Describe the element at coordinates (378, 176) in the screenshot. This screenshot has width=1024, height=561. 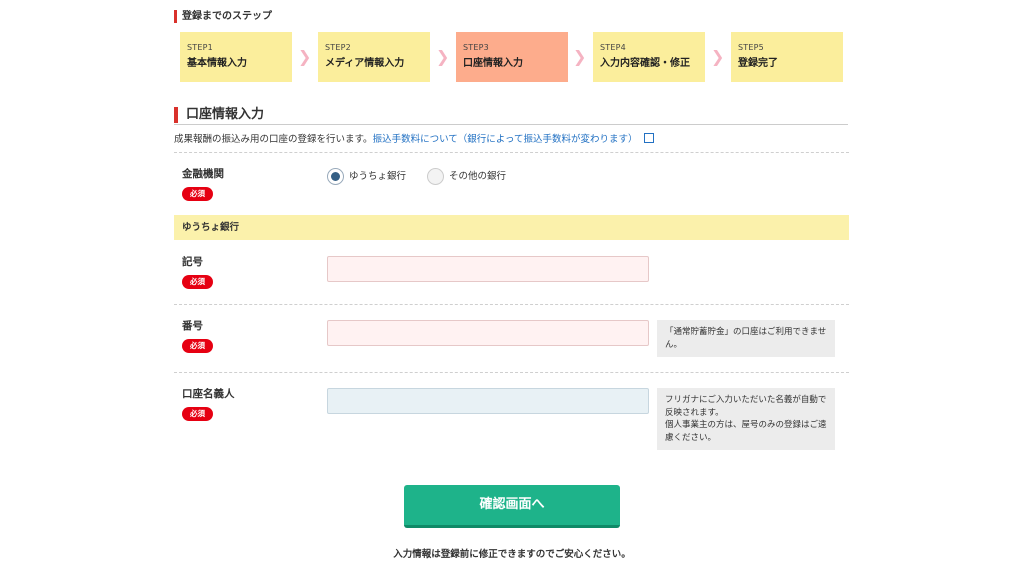
I see `radio-label: ゆうちょ銀行` at that location.